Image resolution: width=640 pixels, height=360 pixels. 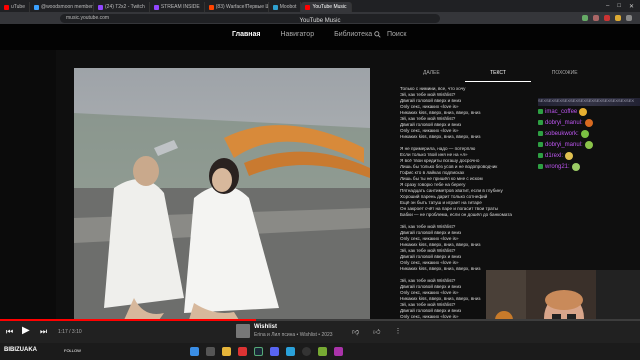 I want to click on chat-username: wrong21:, so click(x=557, y=167).